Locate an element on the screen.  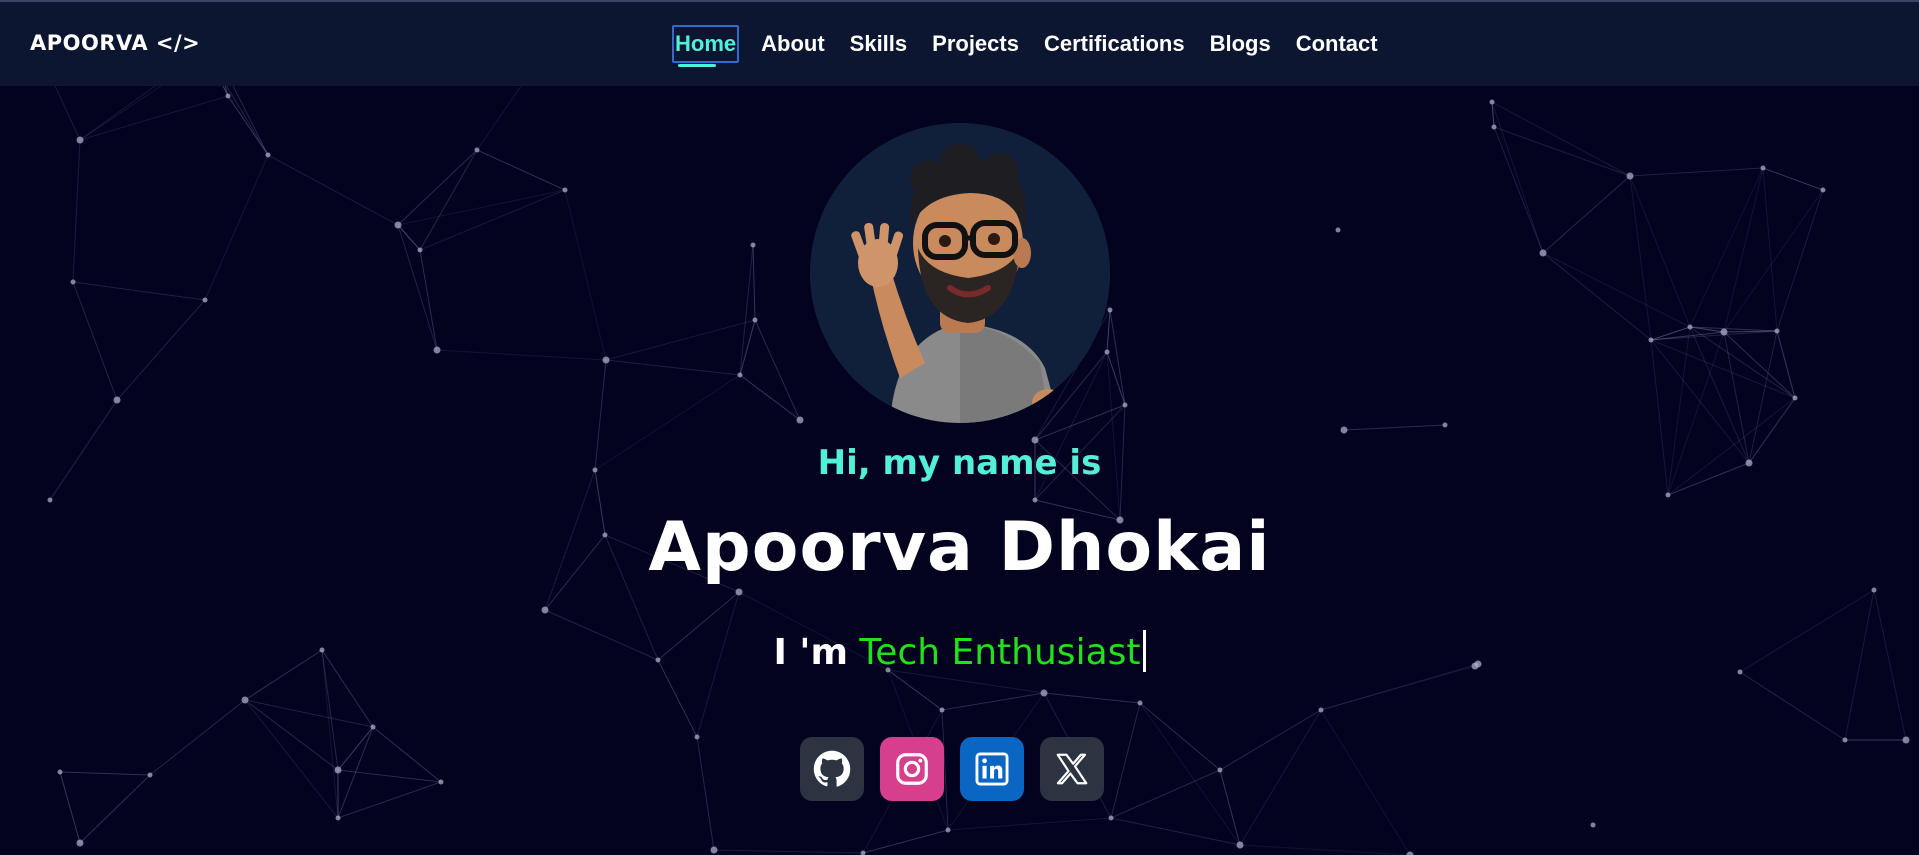
x-icon is located at coordinates (1072, 769).